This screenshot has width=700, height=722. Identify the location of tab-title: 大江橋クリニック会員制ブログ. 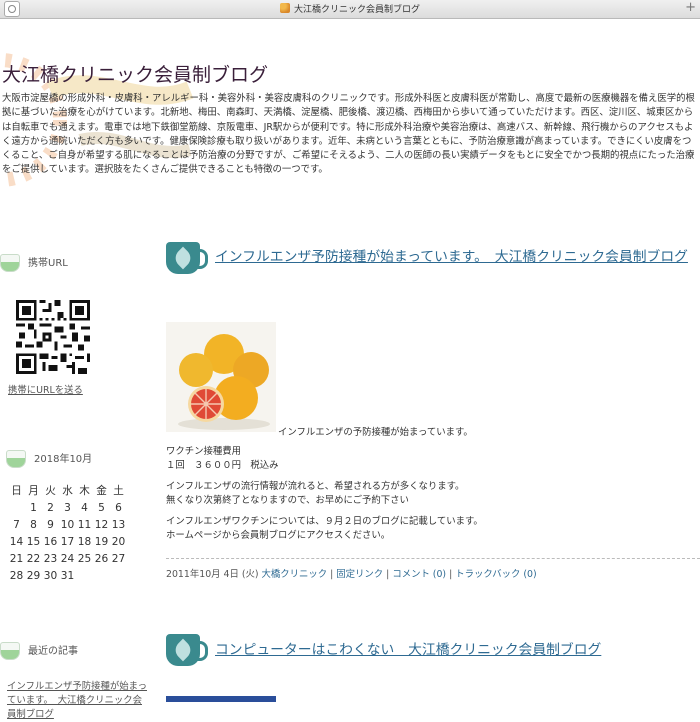
(356, 10).